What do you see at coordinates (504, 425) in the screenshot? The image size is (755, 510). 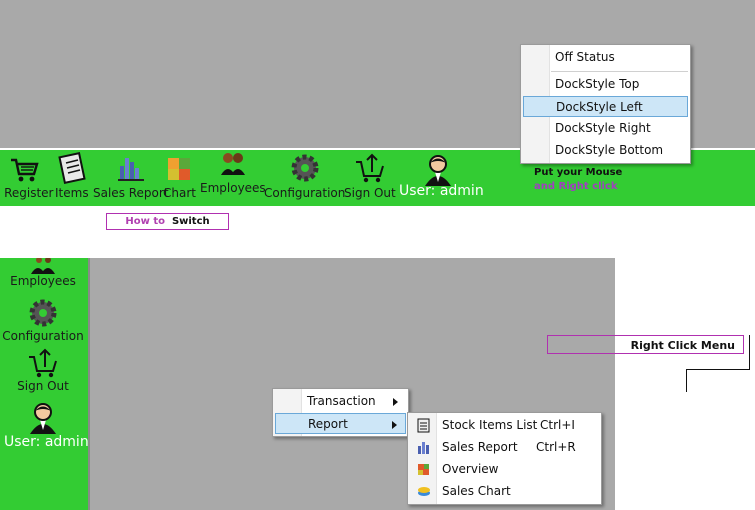 I see `menu-item-stock-items-list: Stock Items List Ctrl+I` at bounding box center [504, 425].